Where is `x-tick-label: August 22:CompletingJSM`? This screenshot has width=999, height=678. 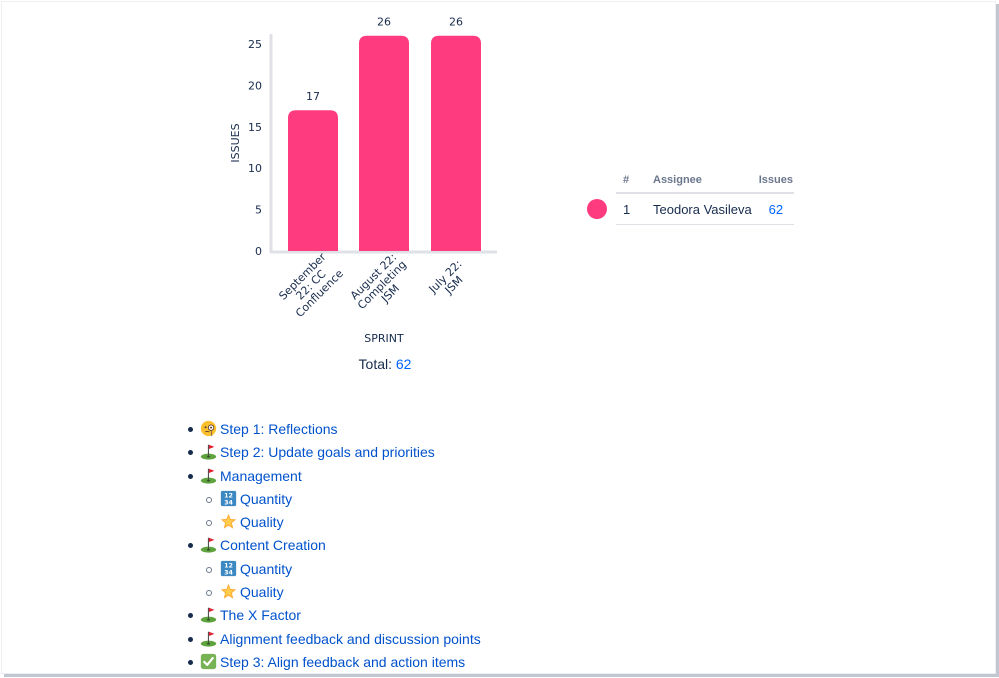 x-tick-label: August 22:CompletingJSM is located at coordinates (382, 285).